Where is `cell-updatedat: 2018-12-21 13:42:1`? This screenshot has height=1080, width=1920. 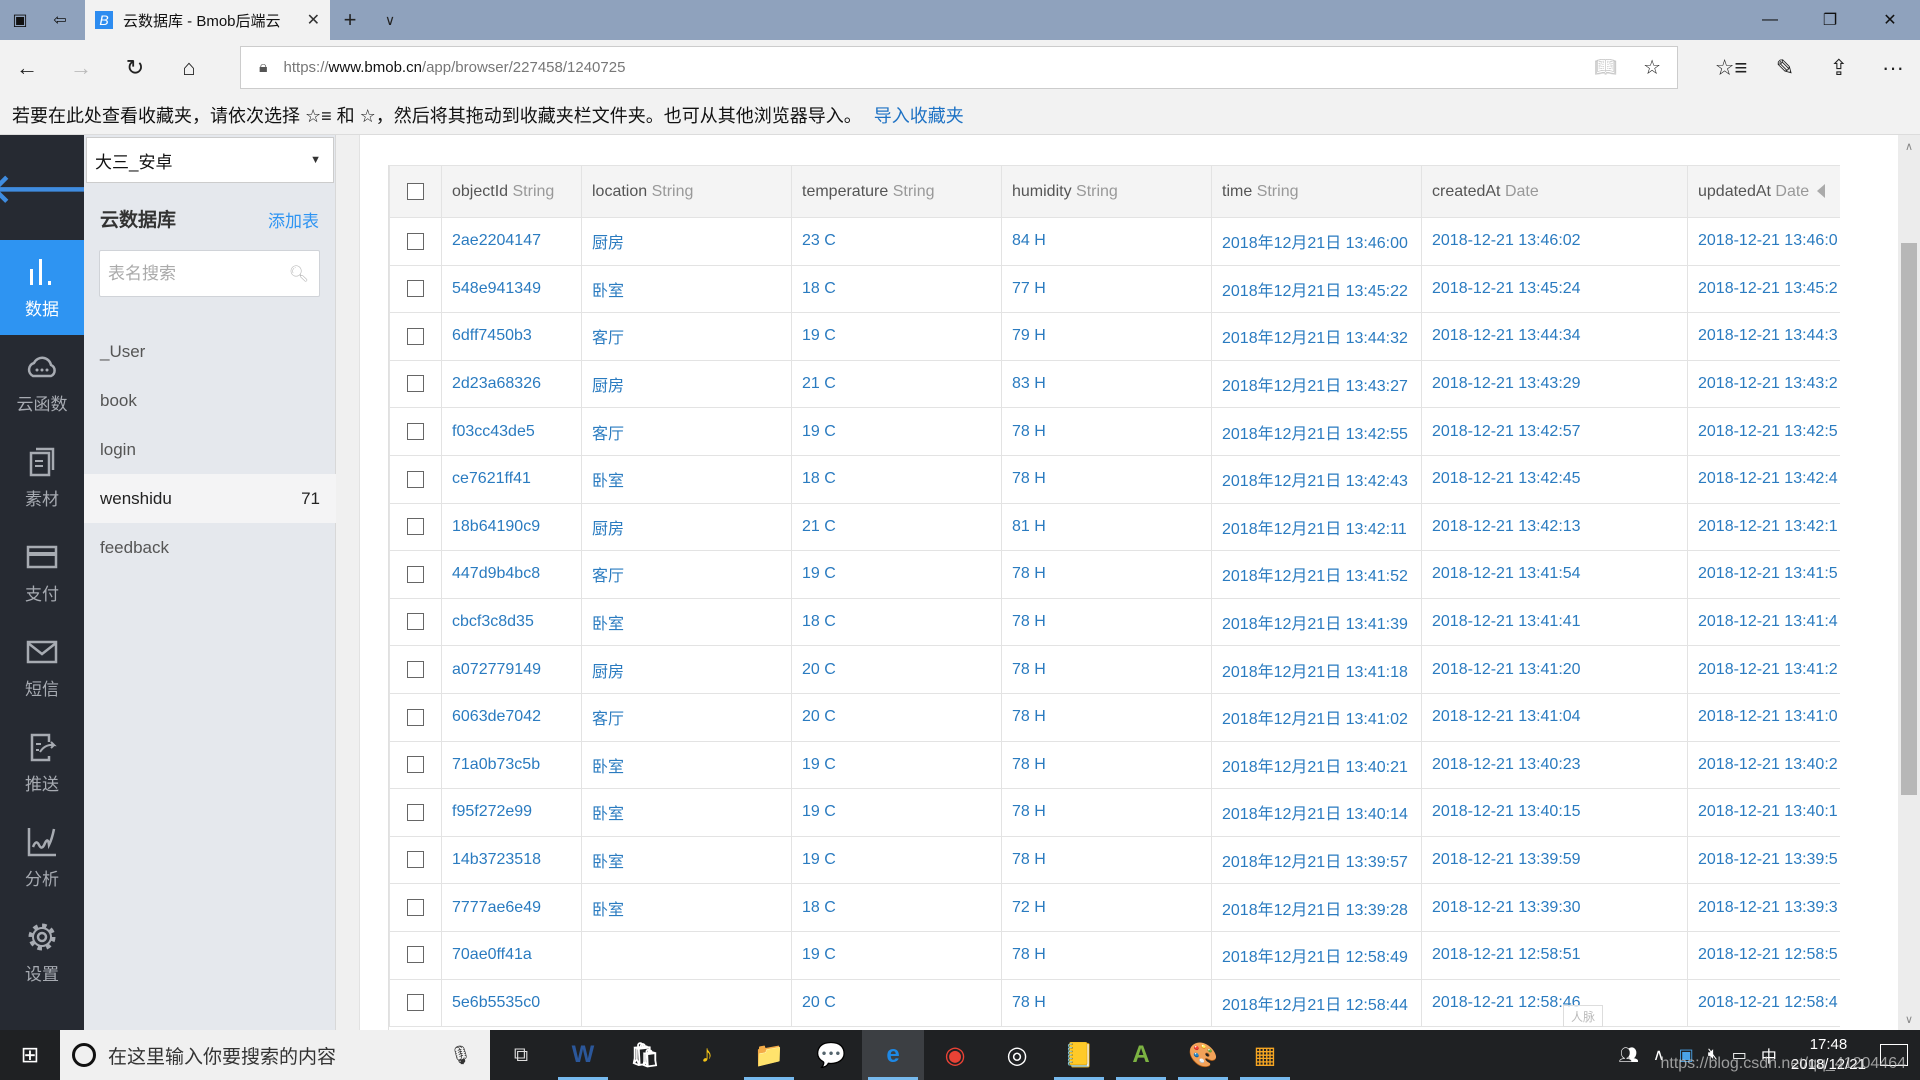 cell-updatedat: 2018-12-21 13:42:1 is located at coordinates (1763, 527).